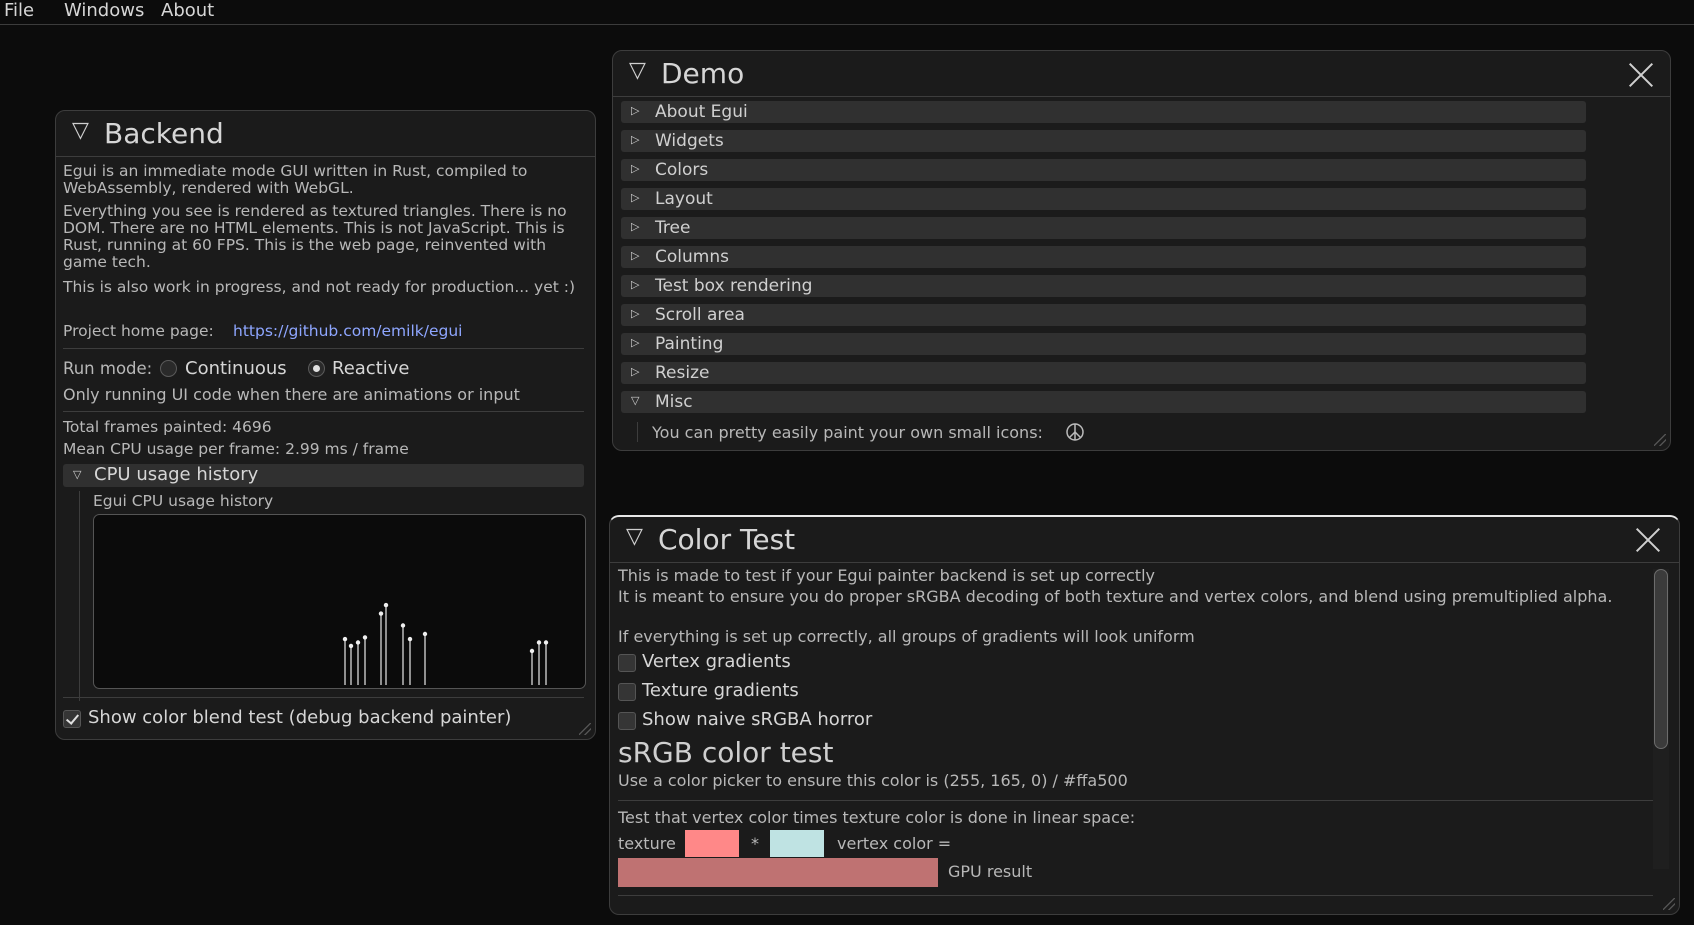  What do you see at coordinates (1103, 141) in the screenshot?
I see `demo-item-widgets: ▷ Widgets` at bounding box center [1103, 141].